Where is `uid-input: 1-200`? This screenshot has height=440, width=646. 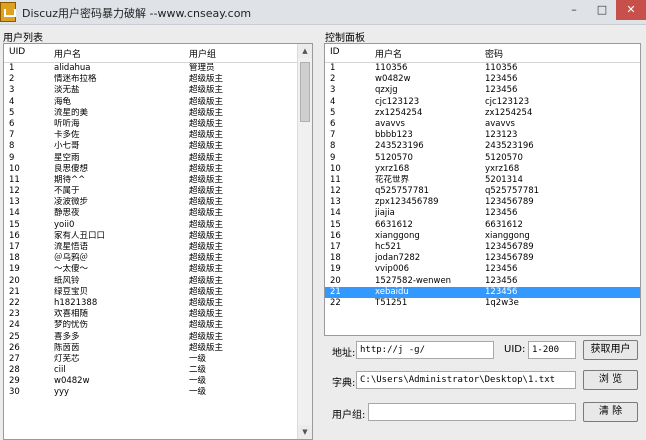
uid-input: 1-200 is located at coordinates (552, 350).